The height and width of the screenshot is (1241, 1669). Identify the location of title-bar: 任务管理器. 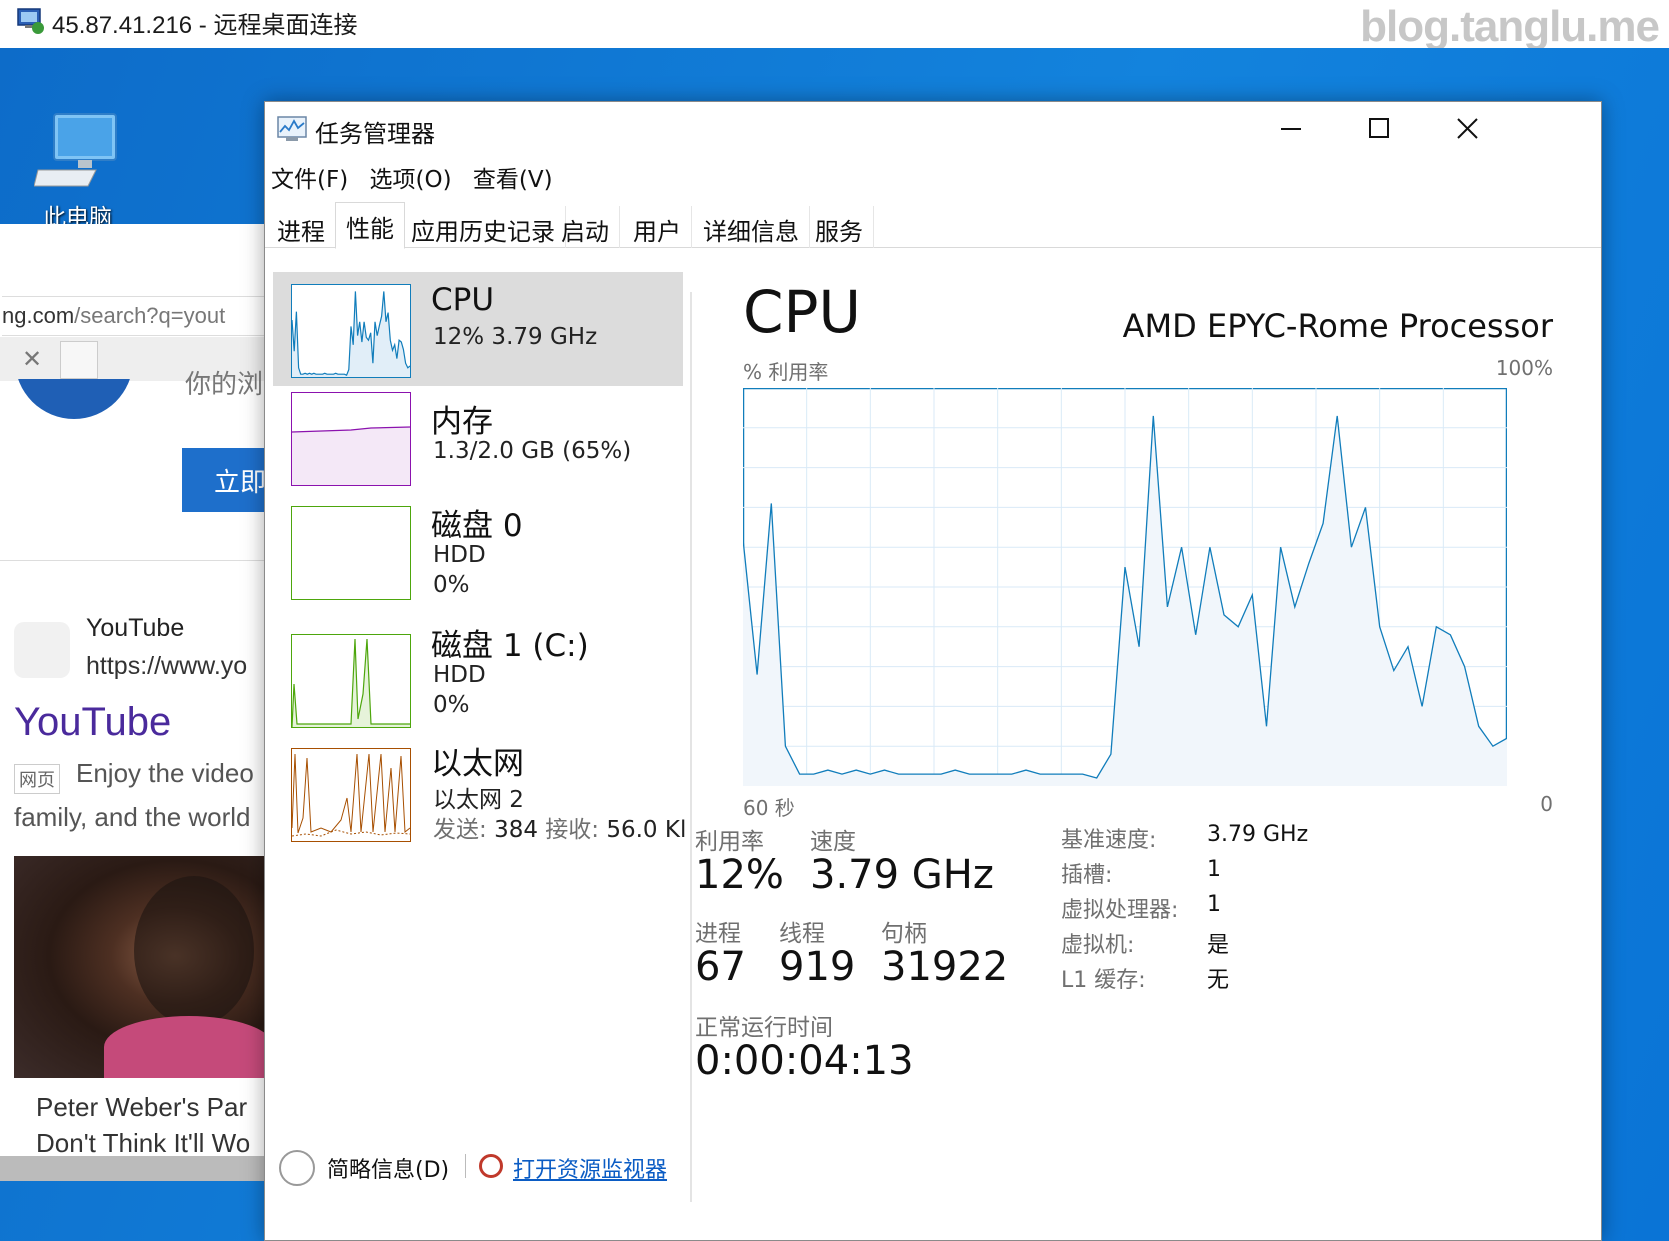
(933, 128).